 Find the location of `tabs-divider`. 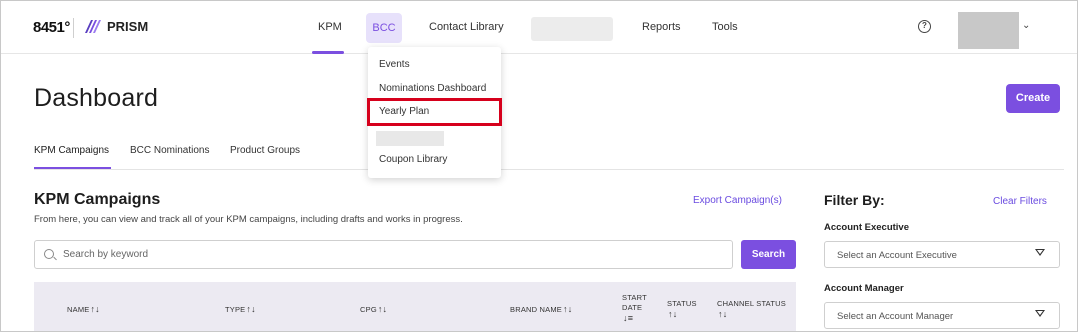

tabs-divider is located at coordinates (549, 169).